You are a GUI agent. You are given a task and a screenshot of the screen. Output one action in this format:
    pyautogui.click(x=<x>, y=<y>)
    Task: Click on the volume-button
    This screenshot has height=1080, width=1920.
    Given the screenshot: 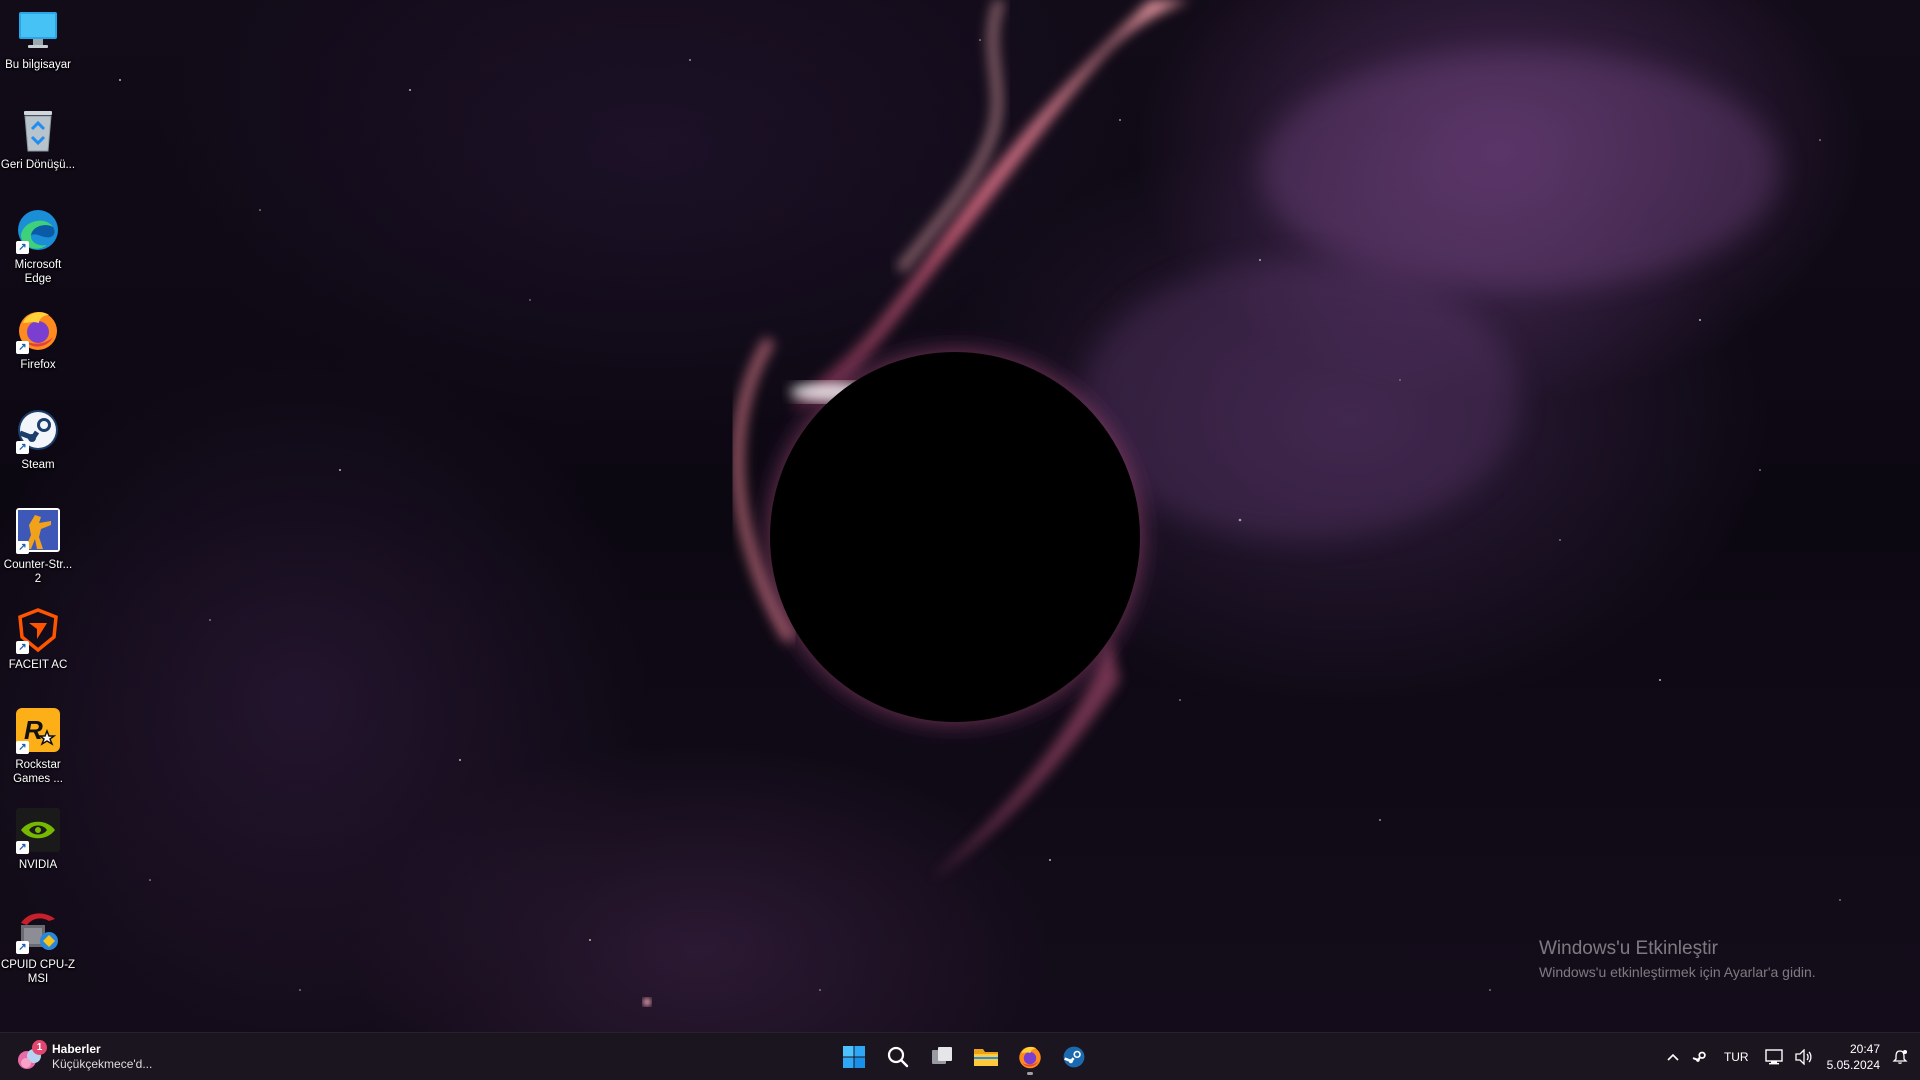 What is the action you would take?
    pyautogui.click(x=1804, y=1057)
    